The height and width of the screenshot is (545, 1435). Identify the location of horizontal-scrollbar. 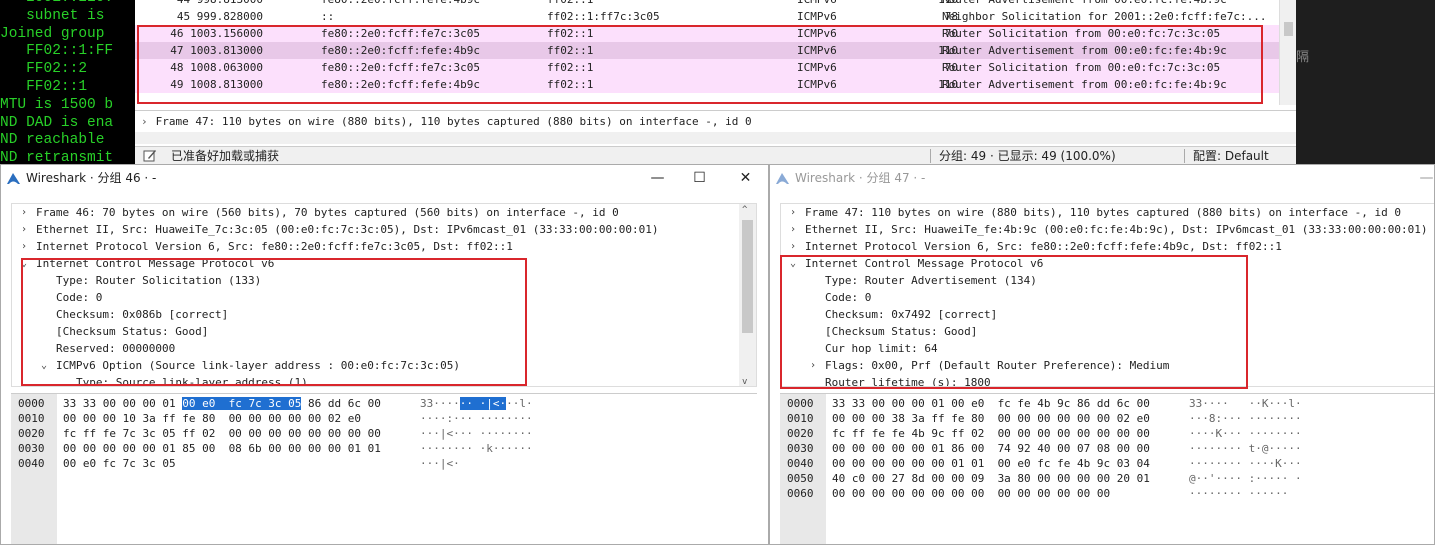
(715, 138).